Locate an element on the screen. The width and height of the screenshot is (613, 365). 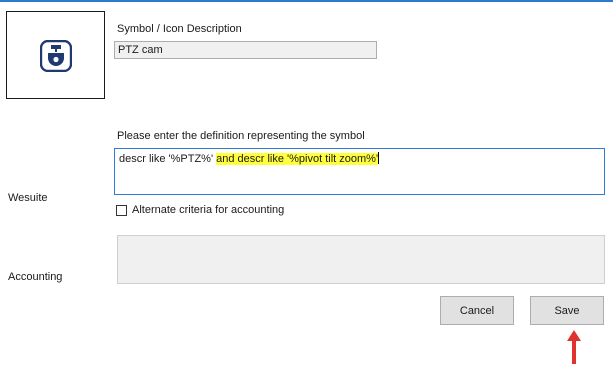
text-caret is located at coordinates (379, 158).